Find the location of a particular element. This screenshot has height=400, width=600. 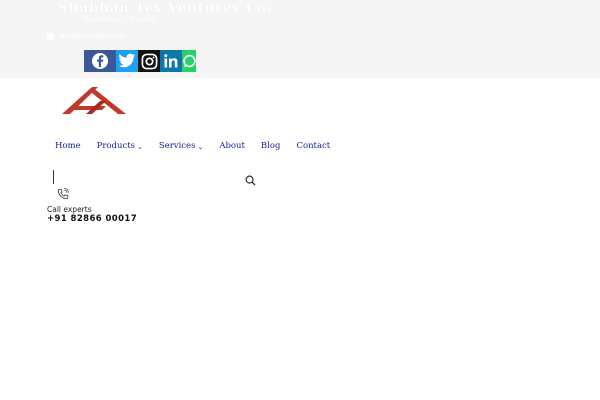

nav-about-label: About is located at coordinates (232, 146).